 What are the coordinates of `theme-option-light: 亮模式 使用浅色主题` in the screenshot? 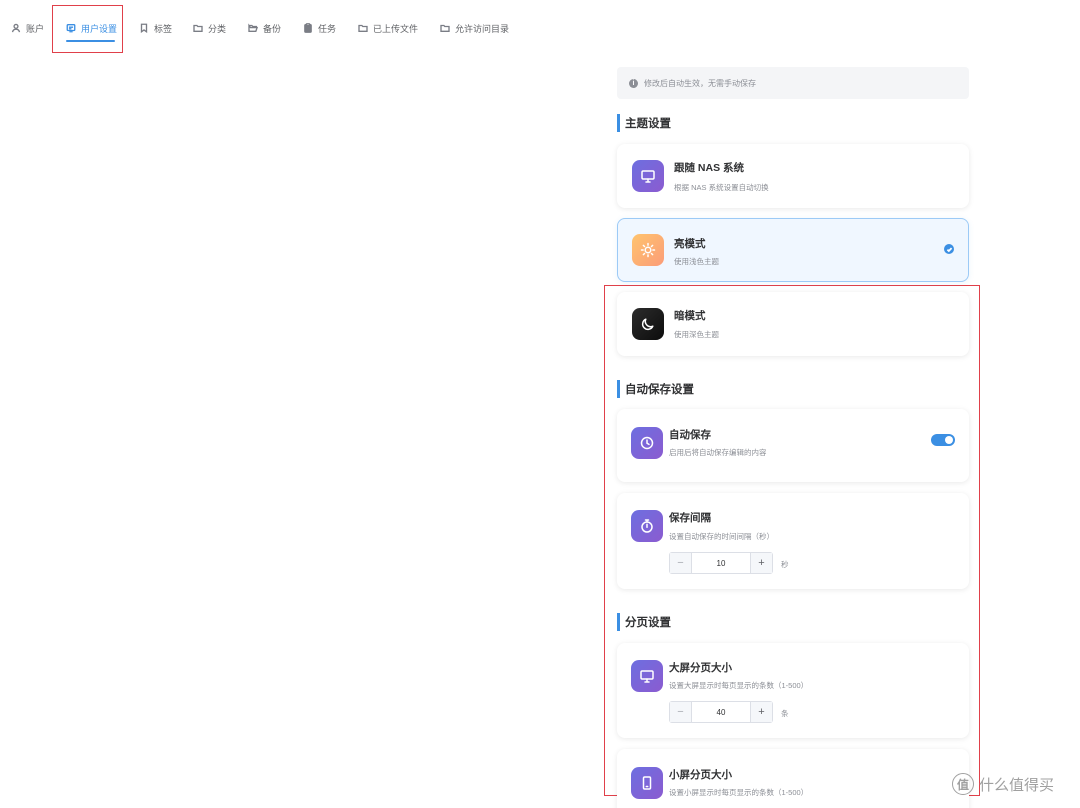 It's located at (793, 250).